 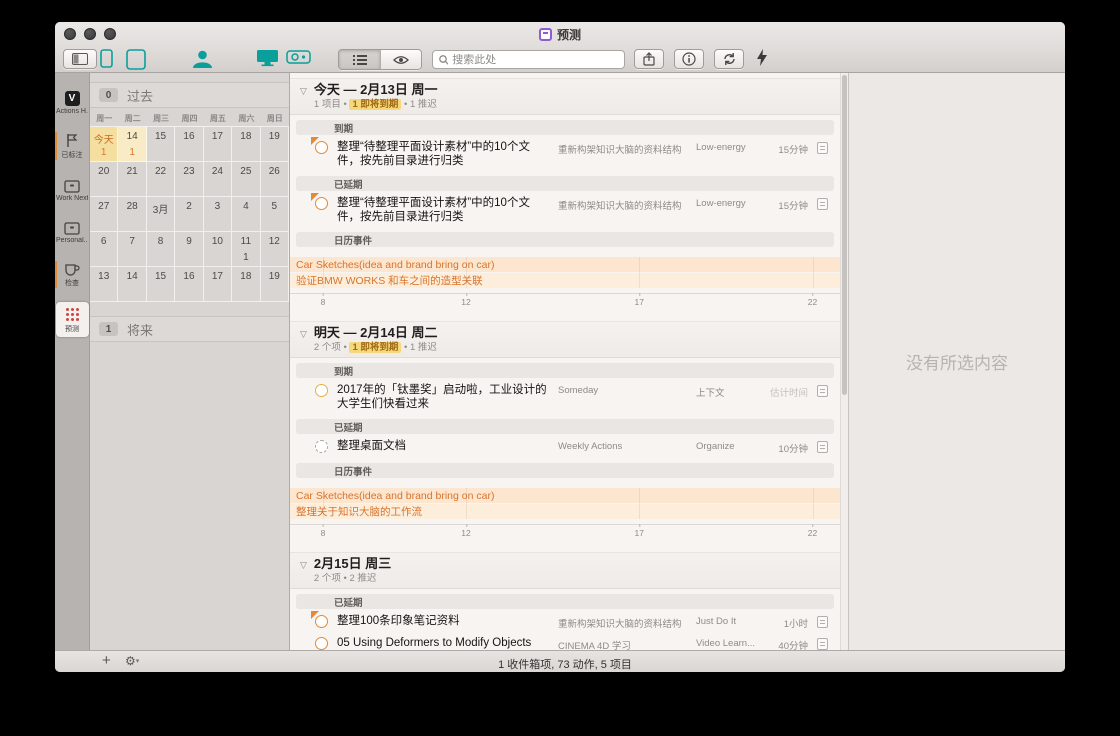 What do you see at coordinates (246, 179) in the screenshot?
I see `calendar-day-cell: 25` at bounding box center [246, 179].